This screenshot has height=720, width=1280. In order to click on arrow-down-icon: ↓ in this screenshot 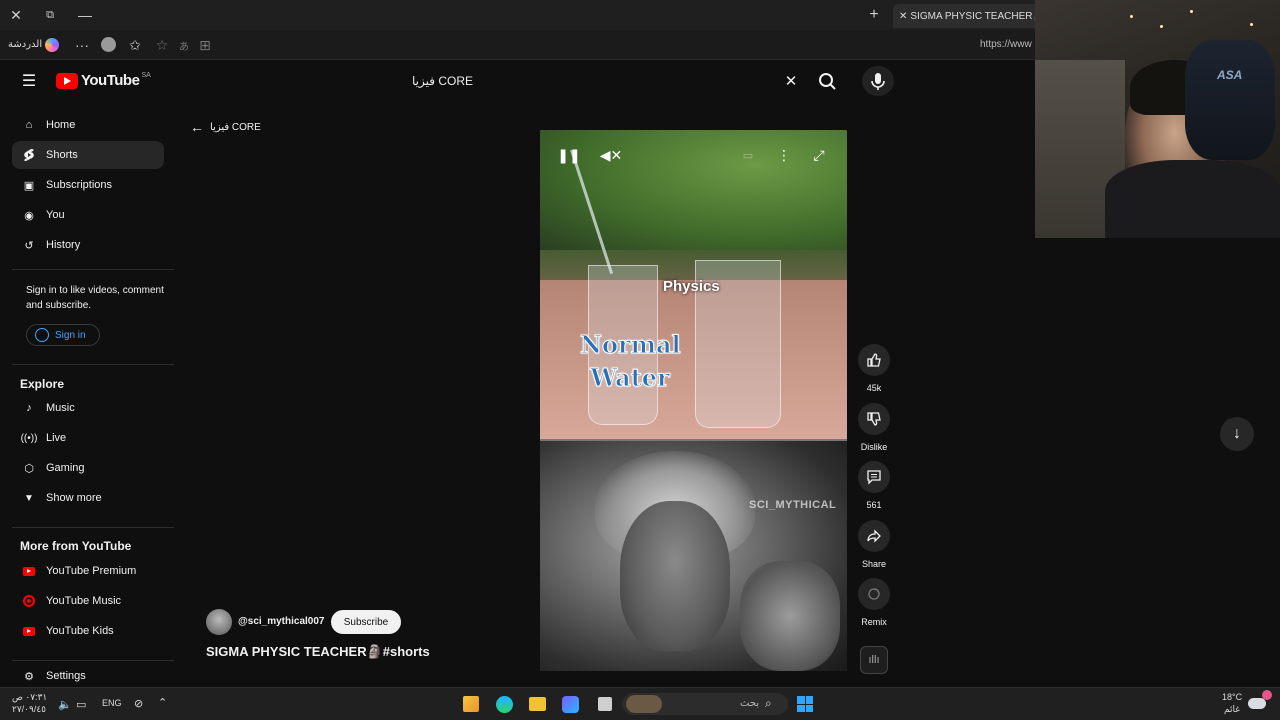, I will do `click(1237, 433)`.